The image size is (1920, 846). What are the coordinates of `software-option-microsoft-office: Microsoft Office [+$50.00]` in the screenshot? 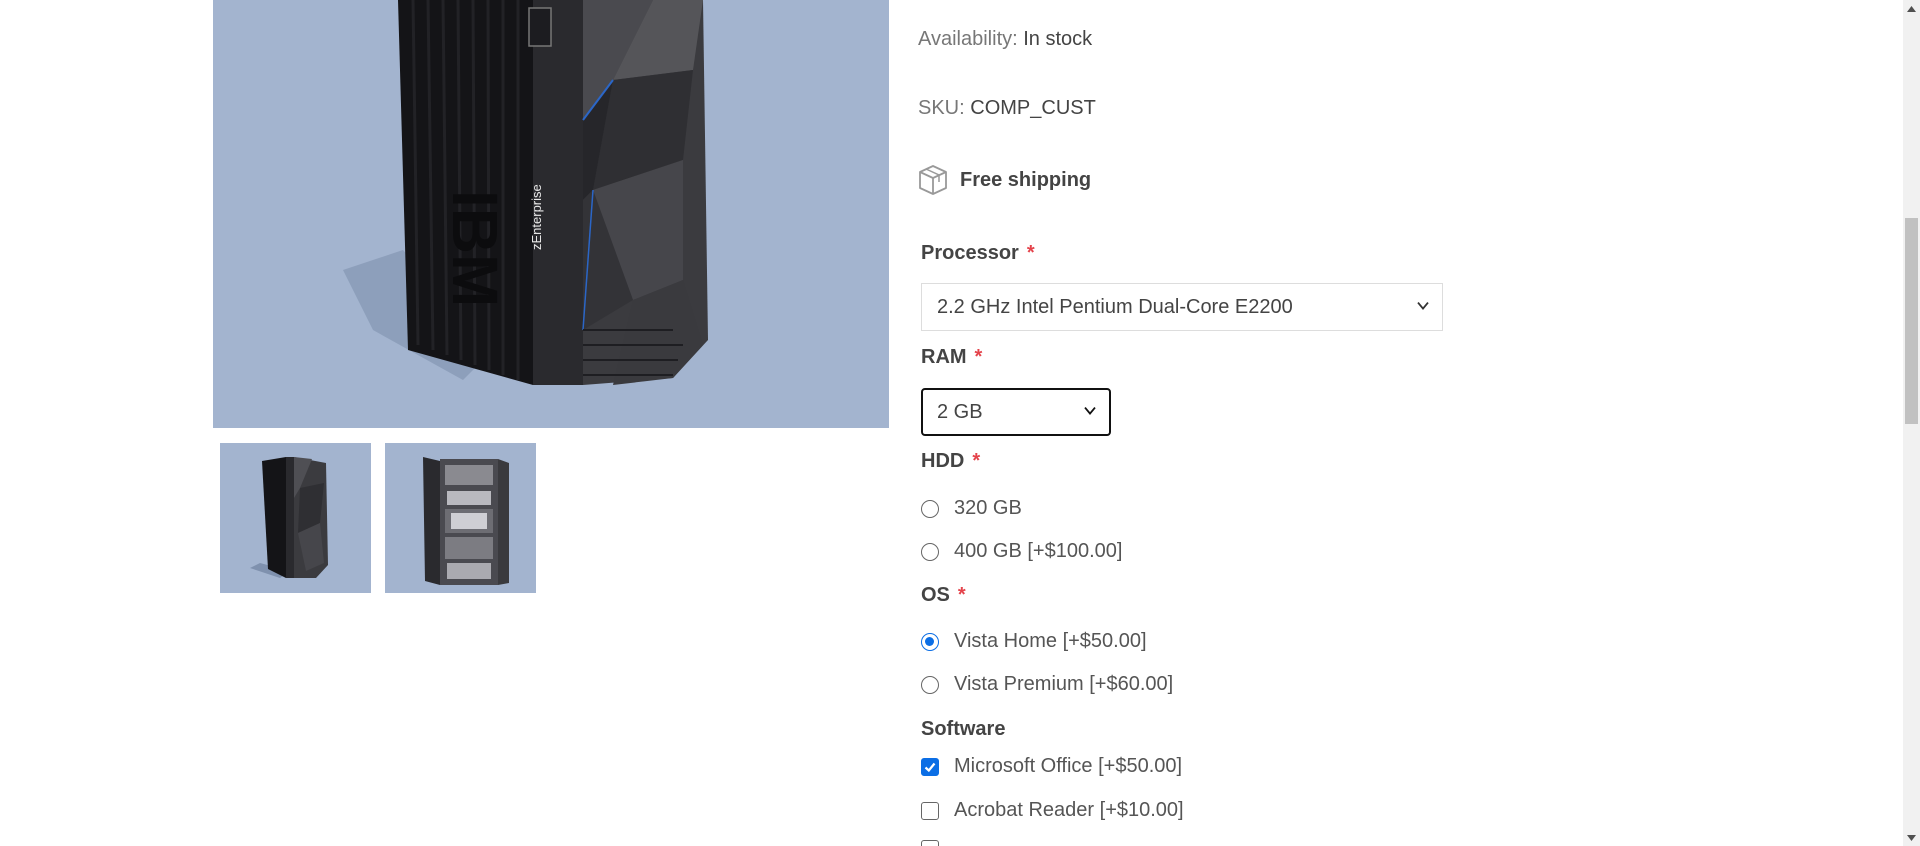 It's located at (1051, 766).